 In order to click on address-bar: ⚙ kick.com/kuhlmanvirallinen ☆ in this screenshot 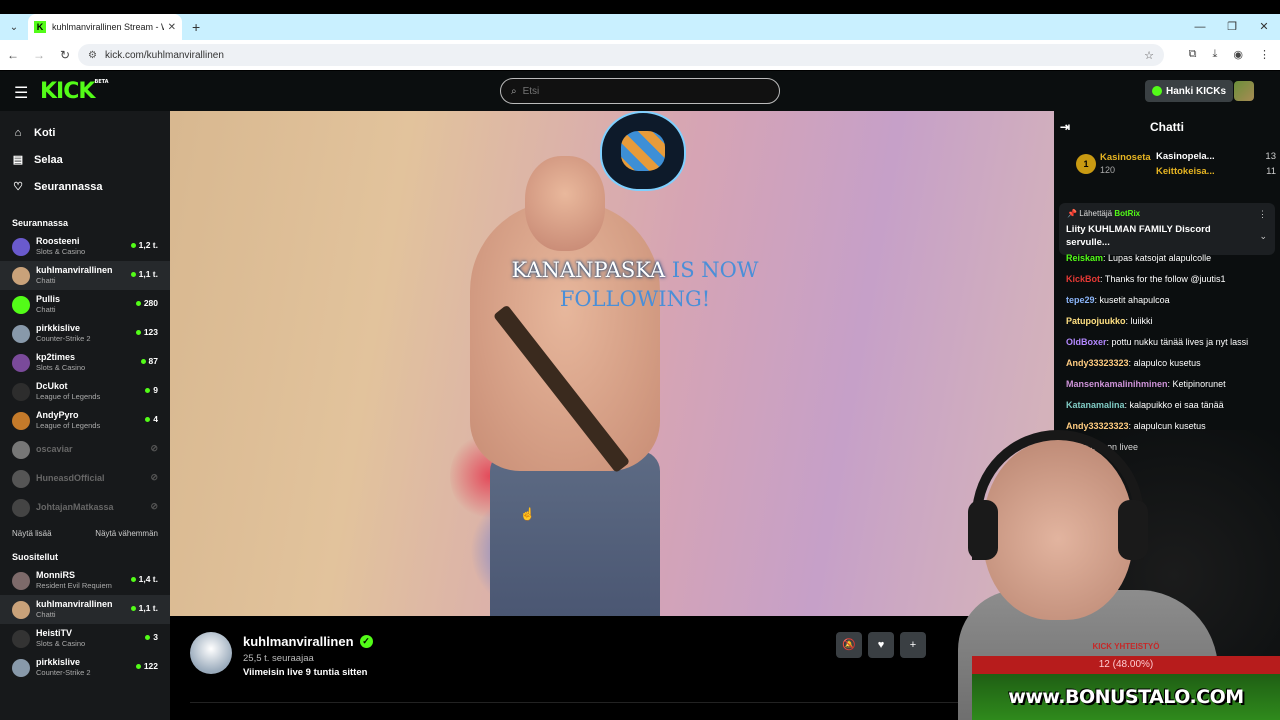, I will do `click(621, 55)`.